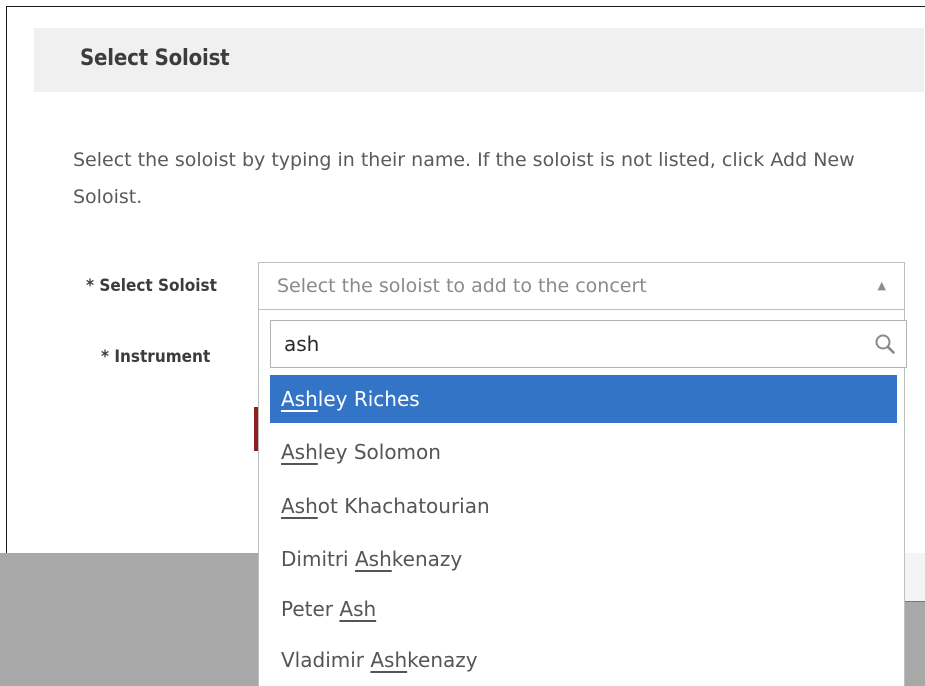 The height and width of the screenshot is (686, 925). I want to click on select-soloist-label: * Select Soloist, so click(151, 286).